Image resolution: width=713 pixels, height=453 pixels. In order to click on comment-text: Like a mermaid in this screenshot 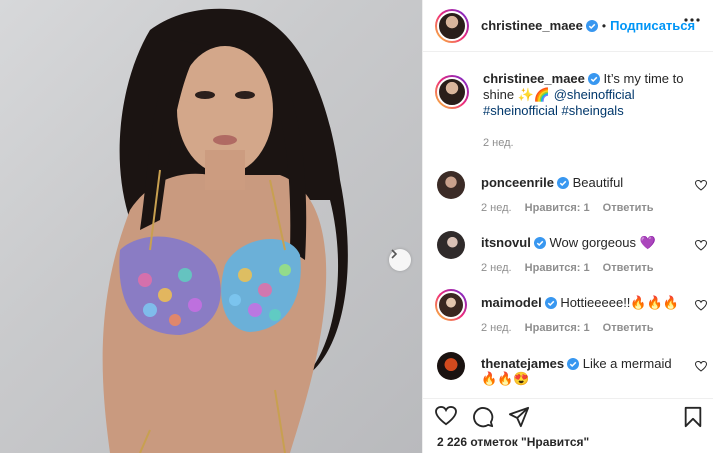, I will do `click(627, 363)`.